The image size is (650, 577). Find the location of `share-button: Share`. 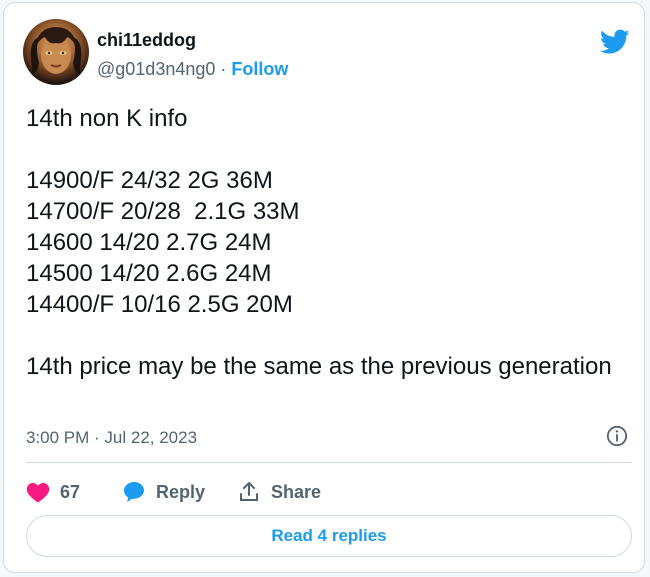

share-button: Share is located at coordinates (279, 492).